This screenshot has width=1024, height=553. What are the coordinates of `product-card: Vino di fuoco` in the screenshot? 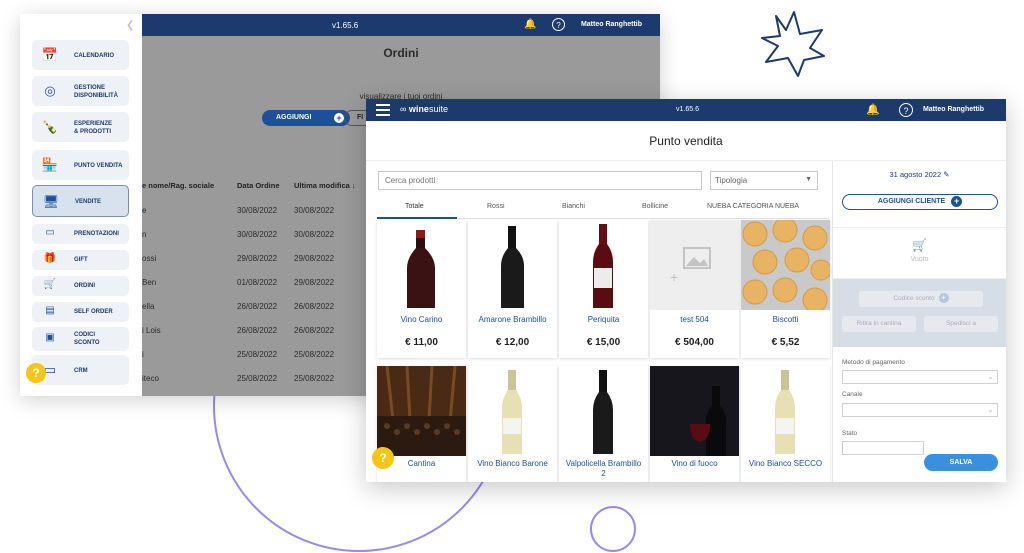 It's located at (694, 424).